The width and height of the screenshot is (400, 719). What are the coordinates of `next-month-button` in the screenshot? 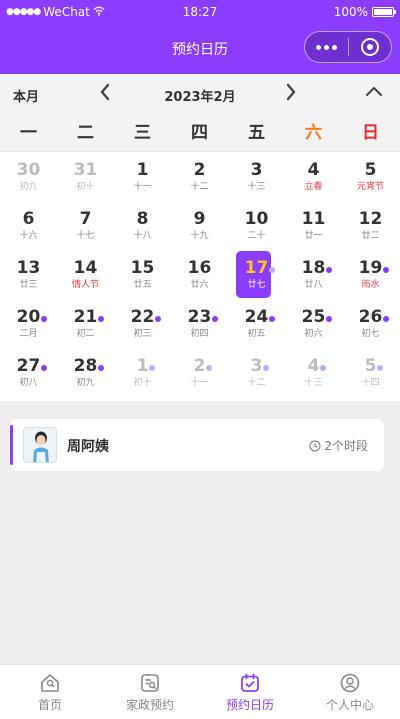 It's located at (291, 95).